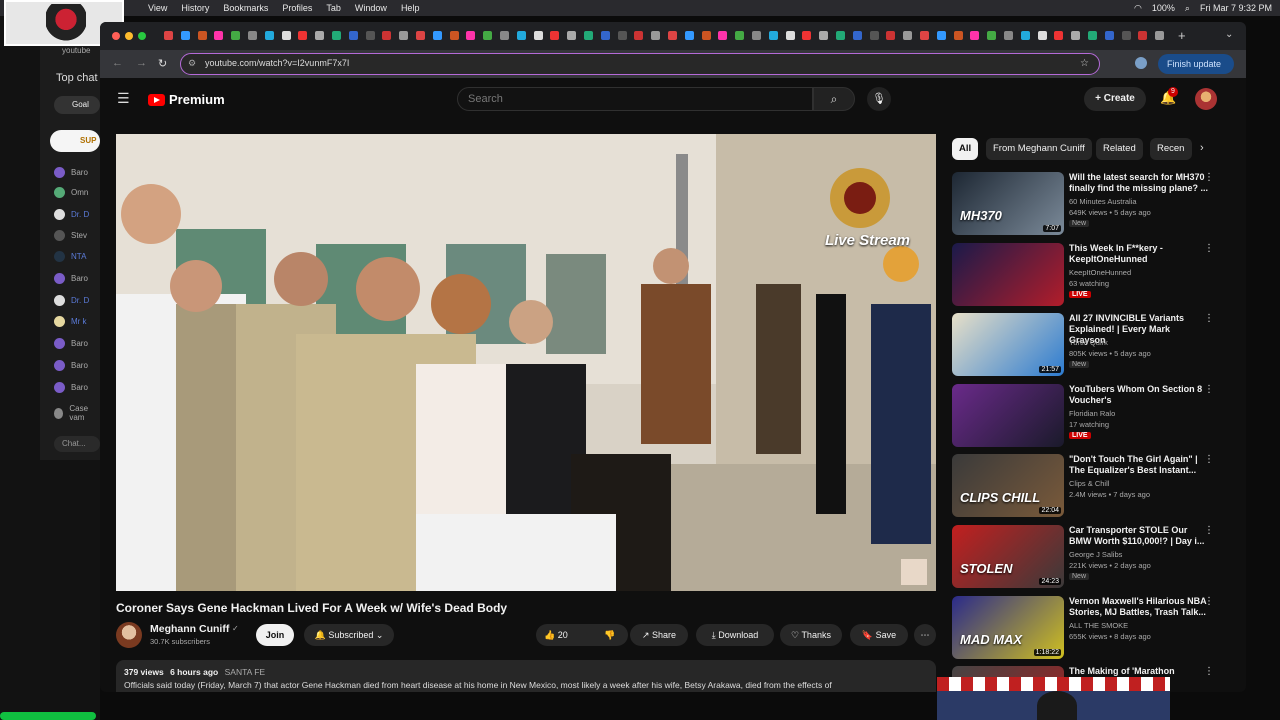 The height and width of the screenshot is (720, 1280). What do you see at coordinates (1008, 203) in the screenshot?
I see `video-thumbnail: MH370 7:07` at bounding box center [1008, 203].